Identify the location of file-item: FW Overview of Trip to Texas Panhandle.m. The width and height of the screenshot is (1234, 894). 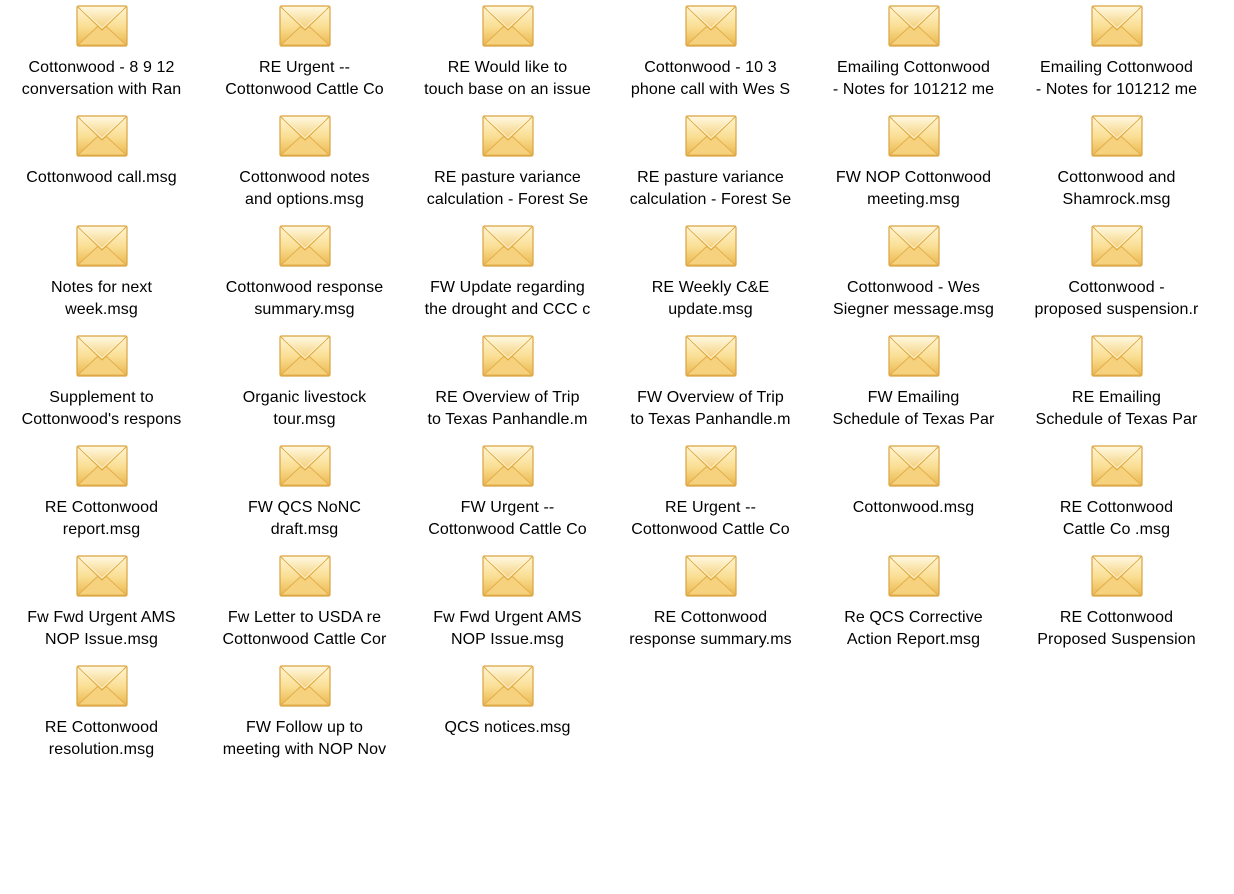
(710, 385).